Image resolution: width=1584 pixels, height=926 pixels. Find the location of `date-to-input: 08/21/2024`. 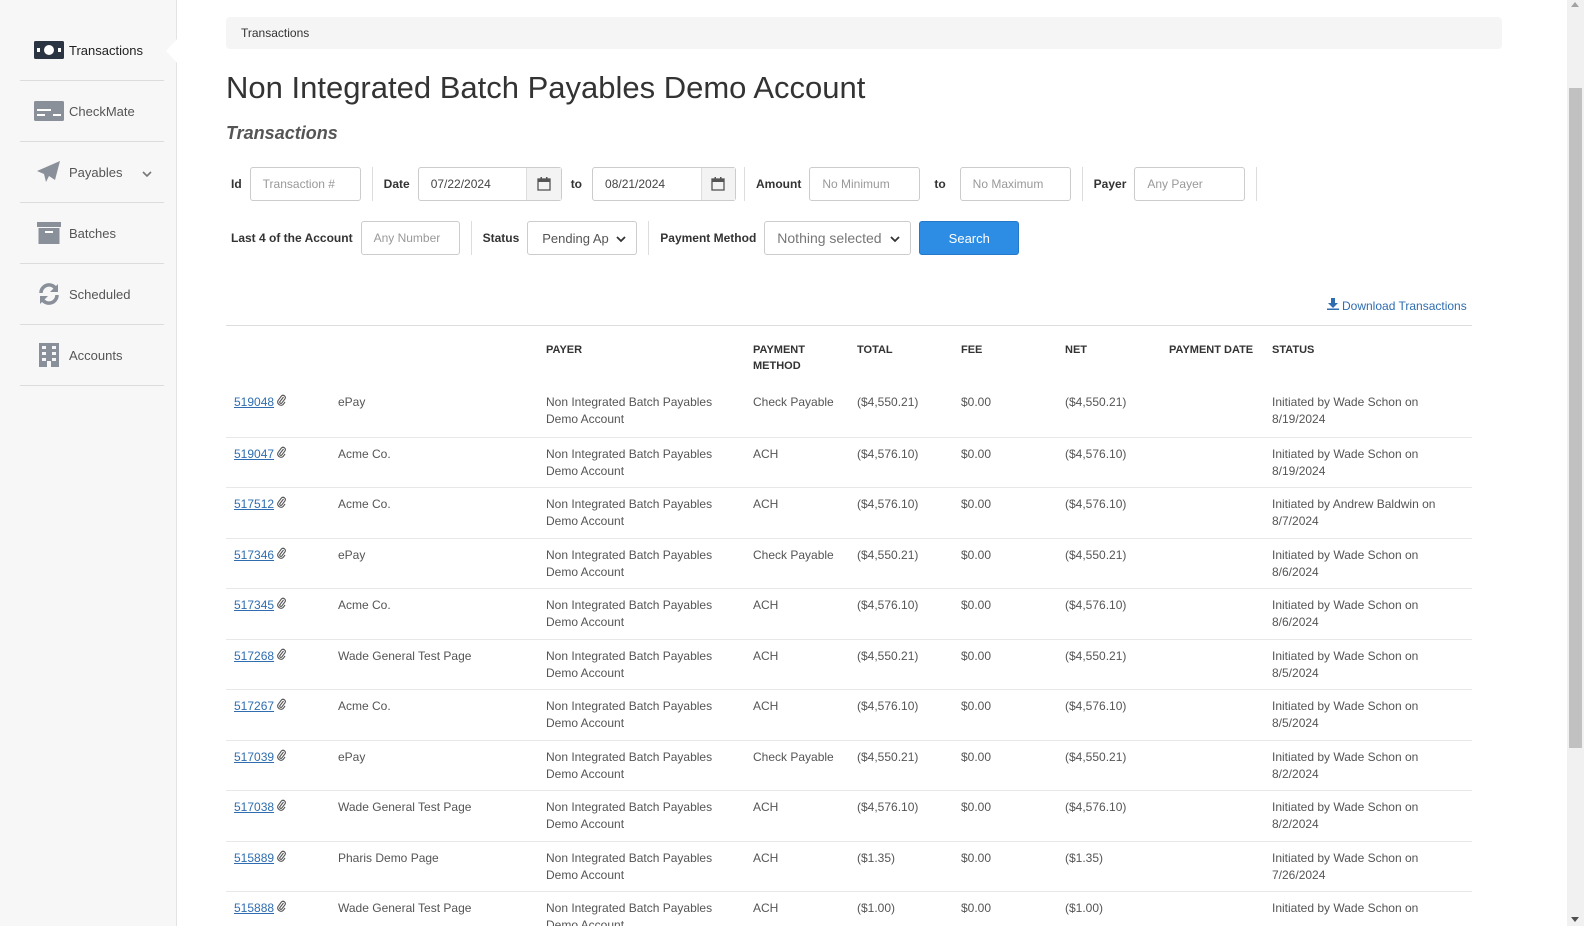

date-to-input: 08/21/2024 is located at coordinates (647, 184).